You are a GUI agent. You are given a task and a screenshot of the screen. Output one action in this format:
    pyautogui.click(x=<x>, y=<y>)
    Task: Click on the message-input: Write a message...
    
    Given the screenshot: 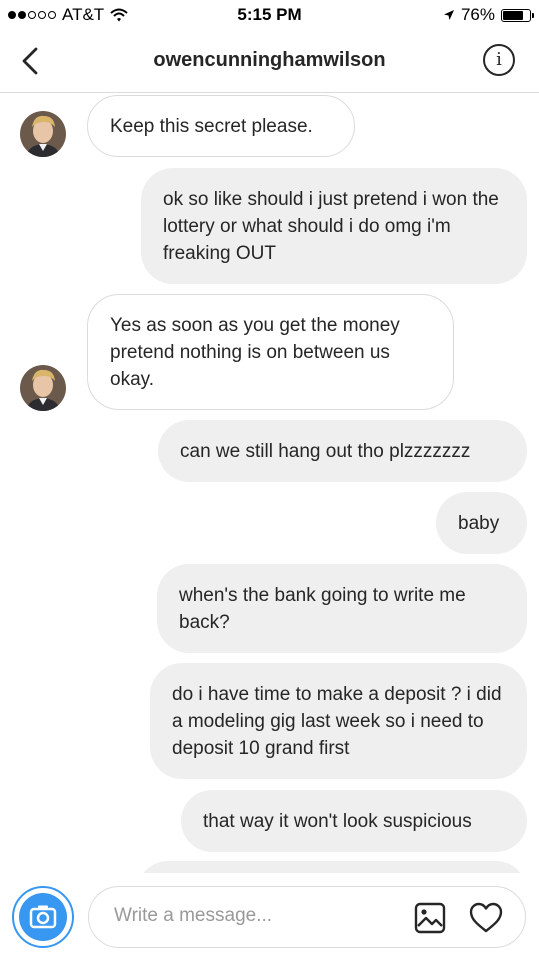 What is the action you would take?
    pyautogui.click(x=307, y=917)
    